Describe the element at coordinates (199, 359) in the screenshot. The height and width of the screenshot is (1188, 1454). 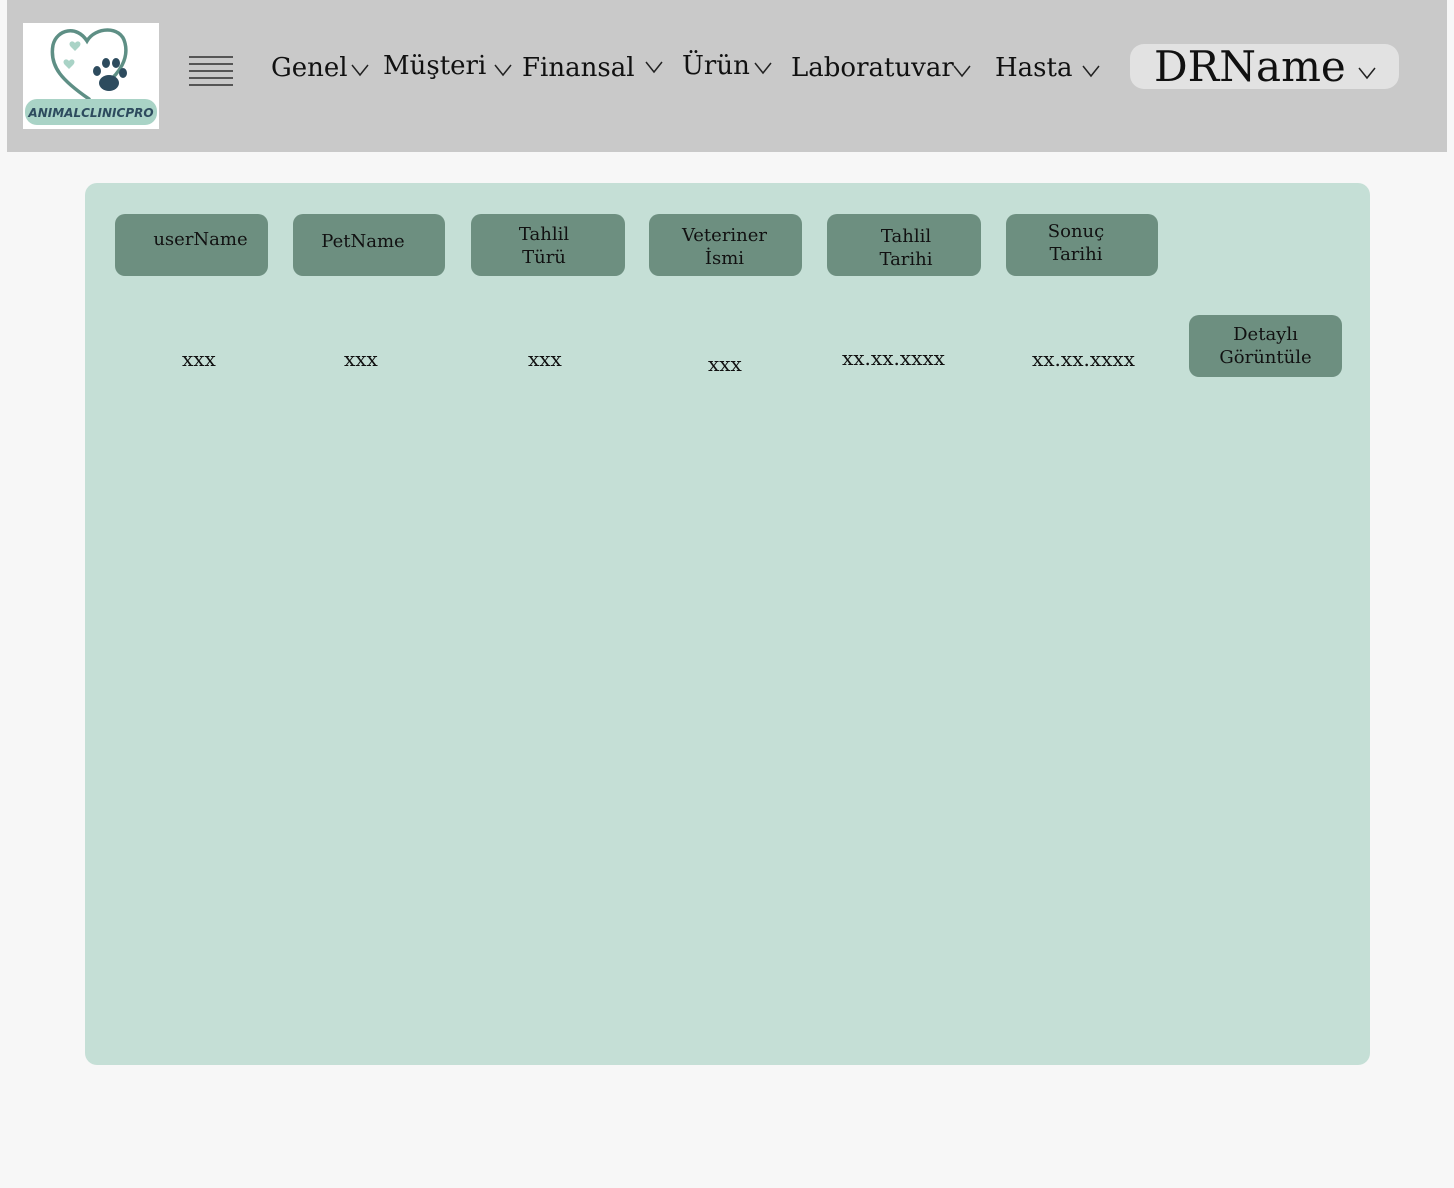
I see `table-cell-username: xxx` at that location.